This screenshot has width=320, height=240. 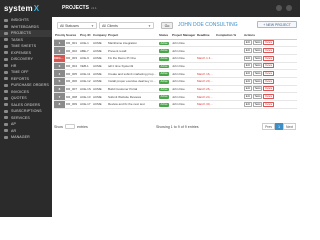 I want to click on page-1-button: 1, so click(x=279, y=126).